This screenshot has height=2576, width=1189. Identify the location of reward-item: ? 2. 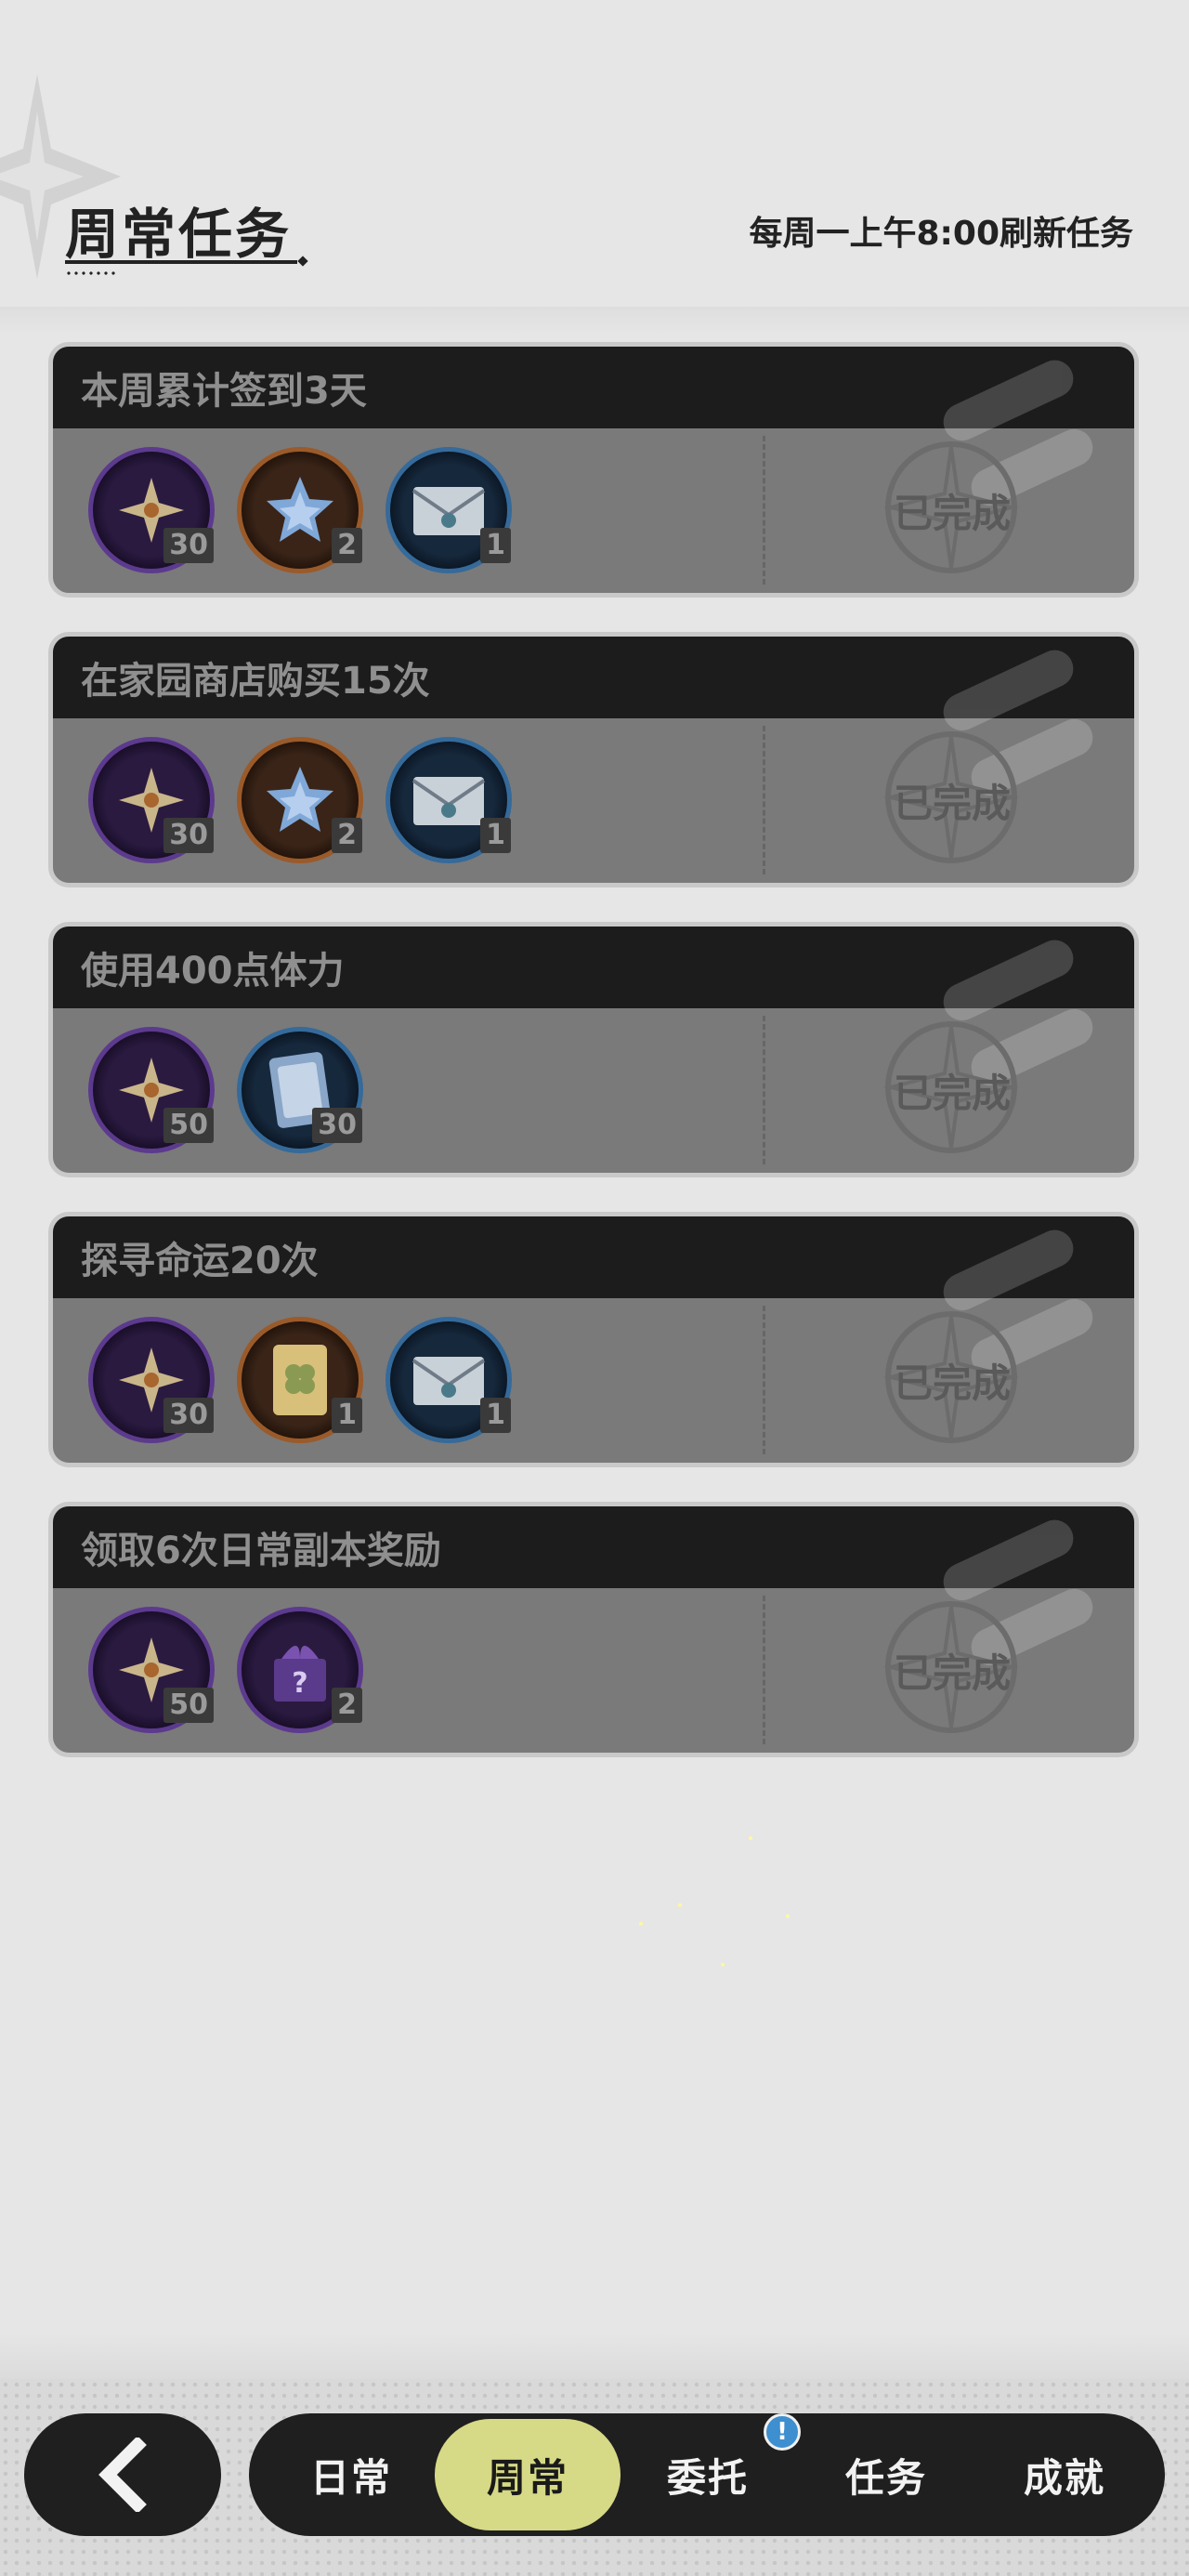
(300, 1670).